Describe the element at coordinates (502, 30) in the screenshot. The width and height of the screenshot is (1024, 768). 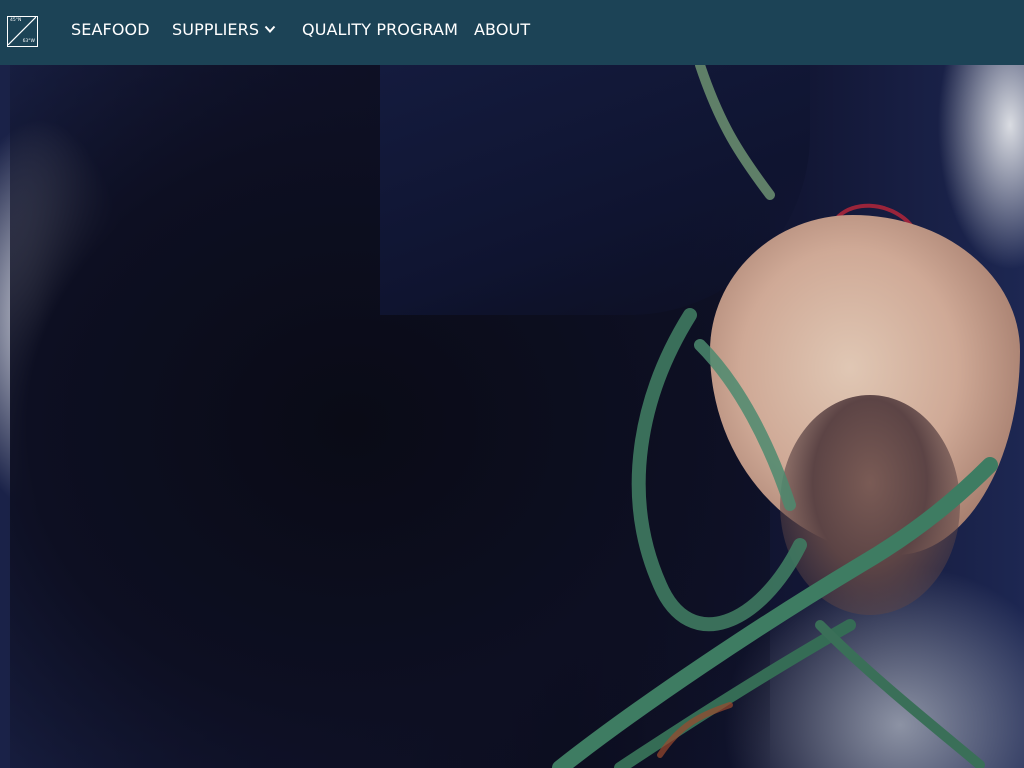
I see `nav-about-link: ABOUT` at that location.